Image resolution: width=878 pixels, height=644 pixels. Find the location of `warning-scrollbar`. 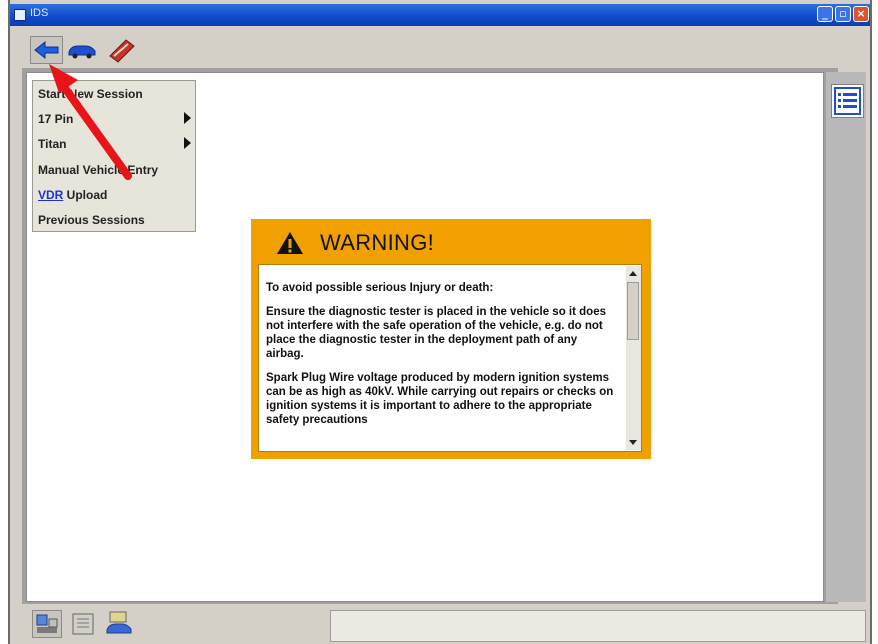

warning-scrollbar is located at coordinates (633, 358).